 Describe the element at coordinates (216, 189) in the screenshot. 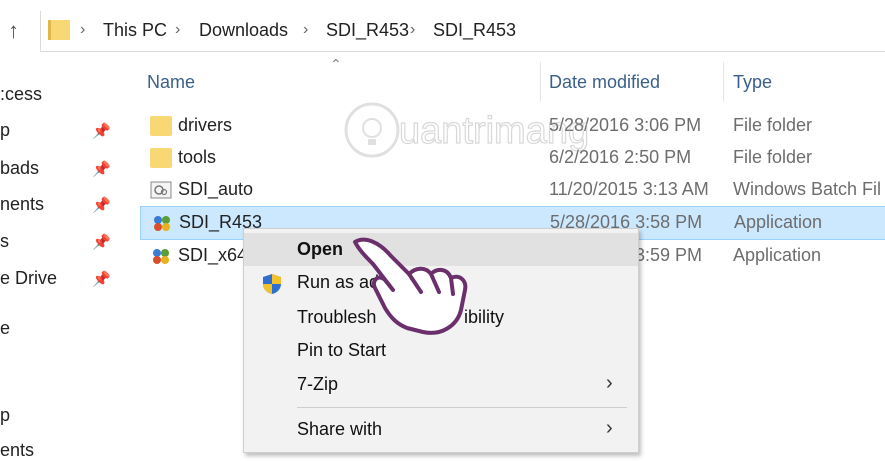

I see `file-name: SDI_auto` at that location.